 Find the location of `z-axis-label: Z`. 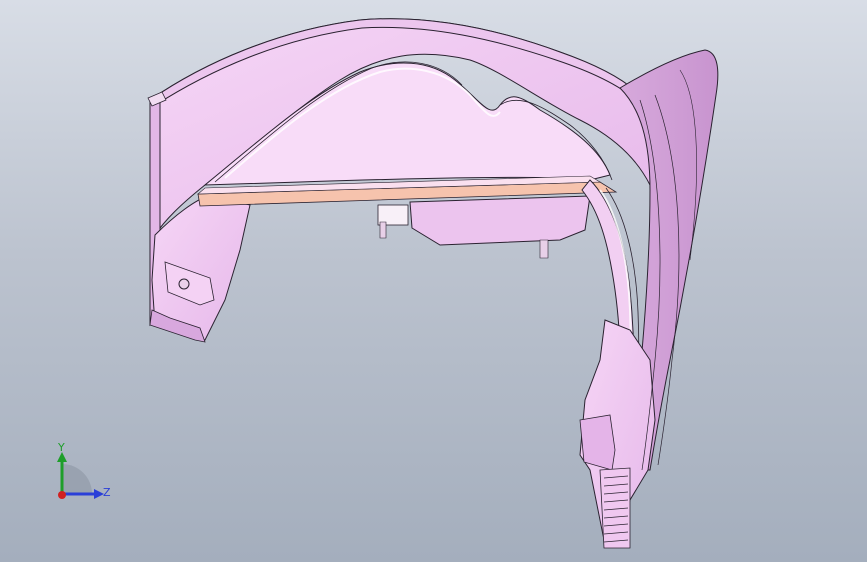

z-axis-label: Z is located at coordinates (107, 492).